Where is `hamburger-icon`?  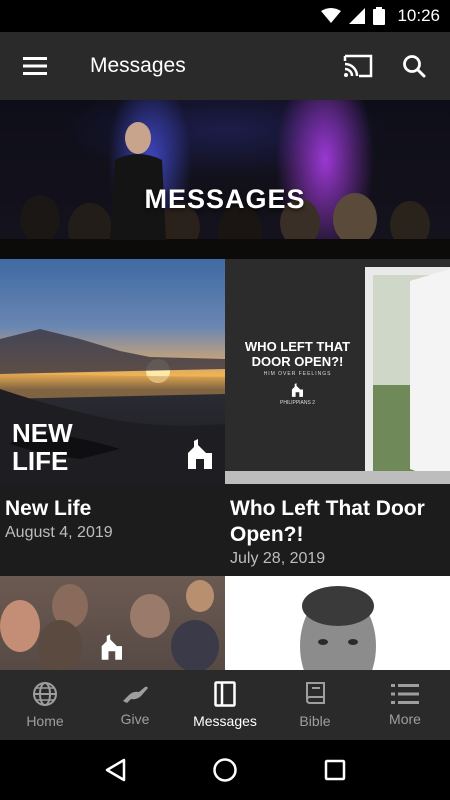
hamburger-icon is located at coordinates (35, 66).